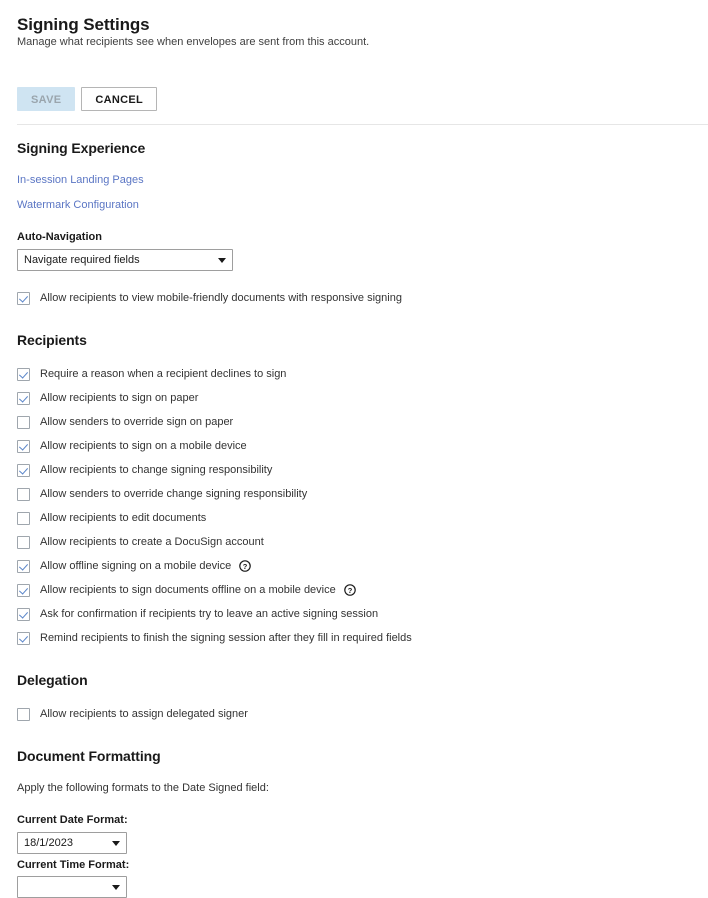 The image size is (708, 898). Describe the element at coordinates (136, 566) in the screenshot. I see `checkbox-label: Allow offline signing on a mobile device` at that location.